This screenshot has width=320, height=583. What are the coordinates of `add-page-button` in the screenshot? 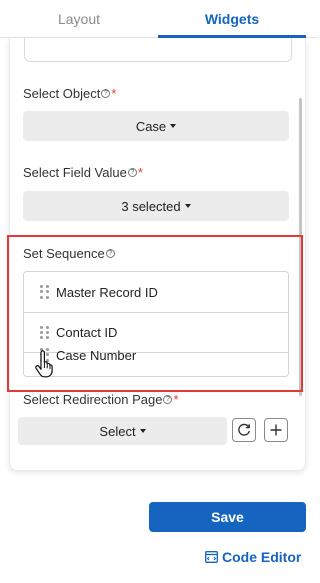 It's located at (276, 430).